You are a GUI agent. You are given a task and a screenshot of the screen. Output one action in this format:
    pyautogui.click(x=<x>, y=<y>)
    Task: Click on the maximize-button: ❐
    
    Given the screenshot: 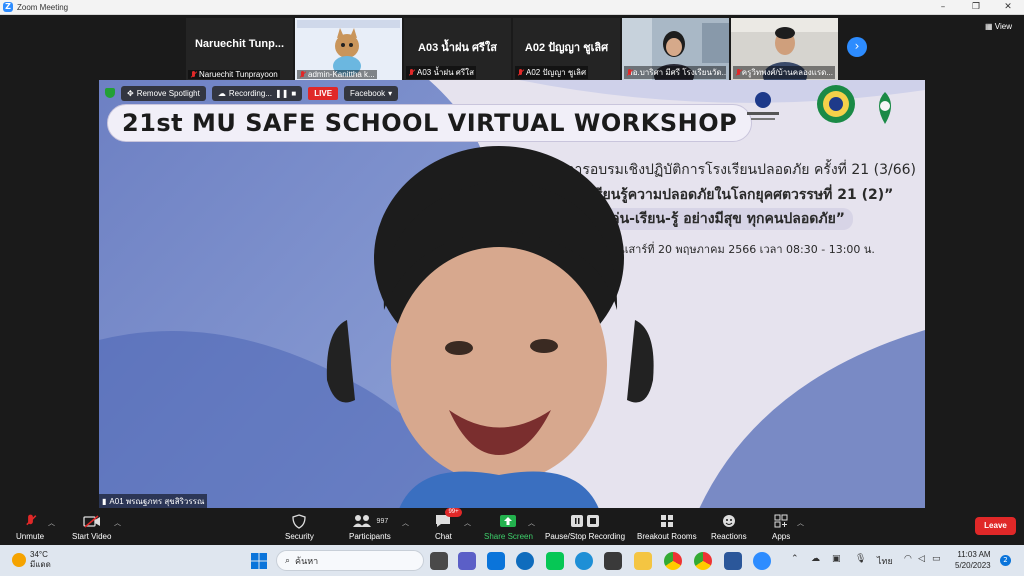 What is the action you would take?
    pyautogui.click(x=976, y=7)
    